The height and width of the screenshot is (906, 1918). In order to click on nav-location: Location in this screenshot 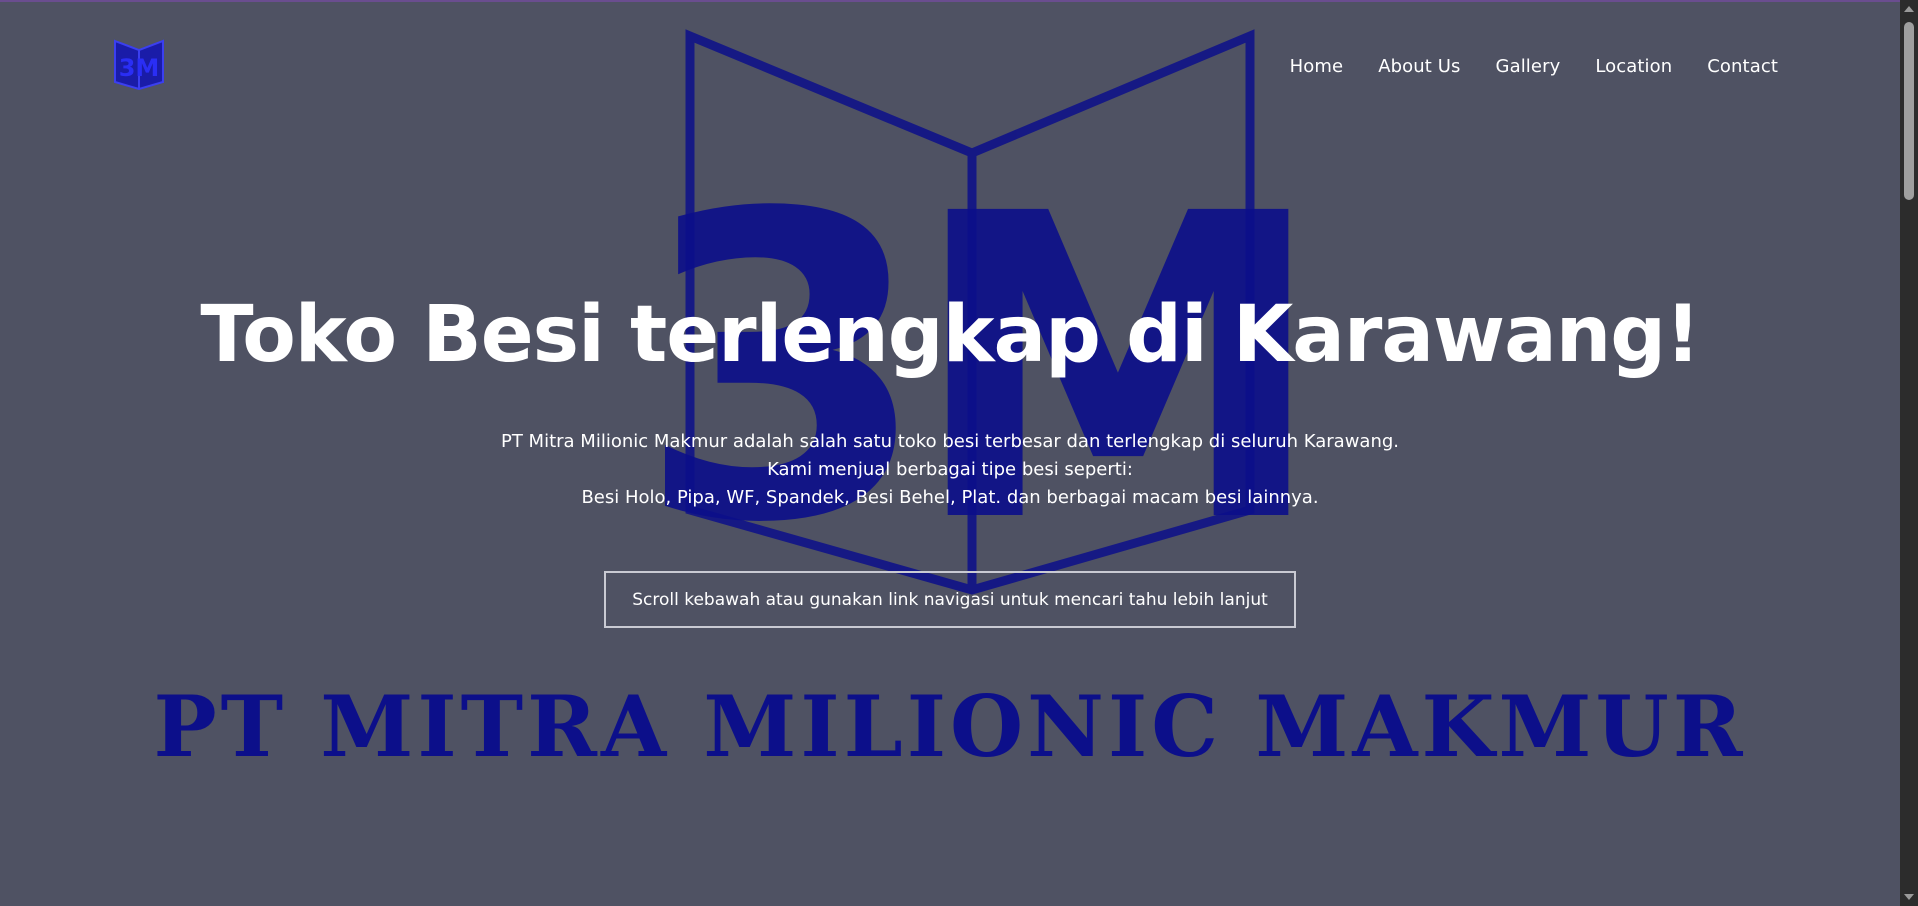, I will do `click(1633, 66)`.